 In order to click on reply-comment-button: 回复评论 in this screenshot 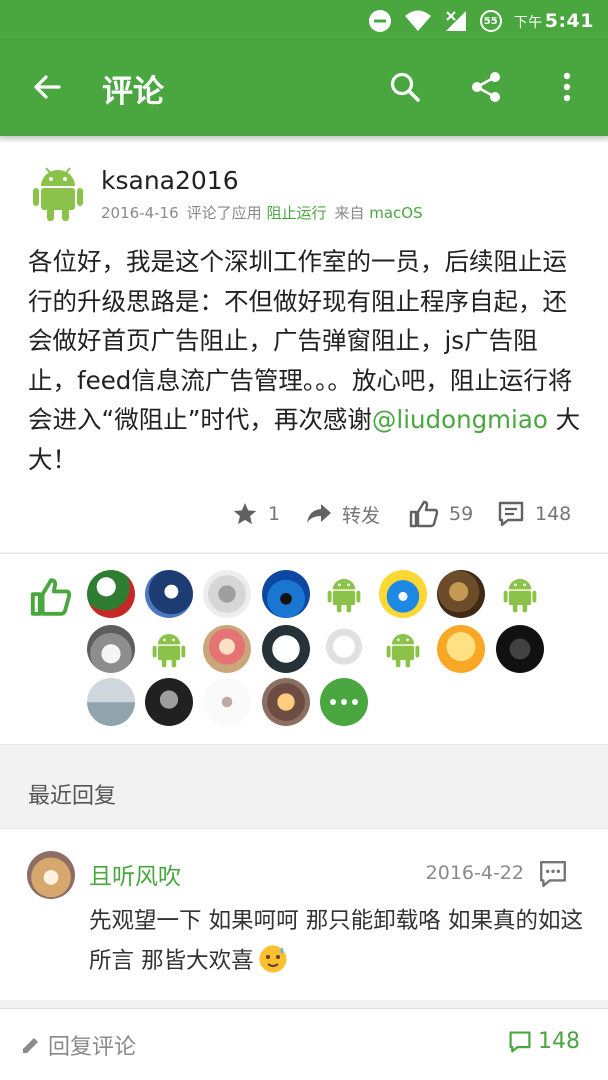, I will do `click(78, 1045)`.